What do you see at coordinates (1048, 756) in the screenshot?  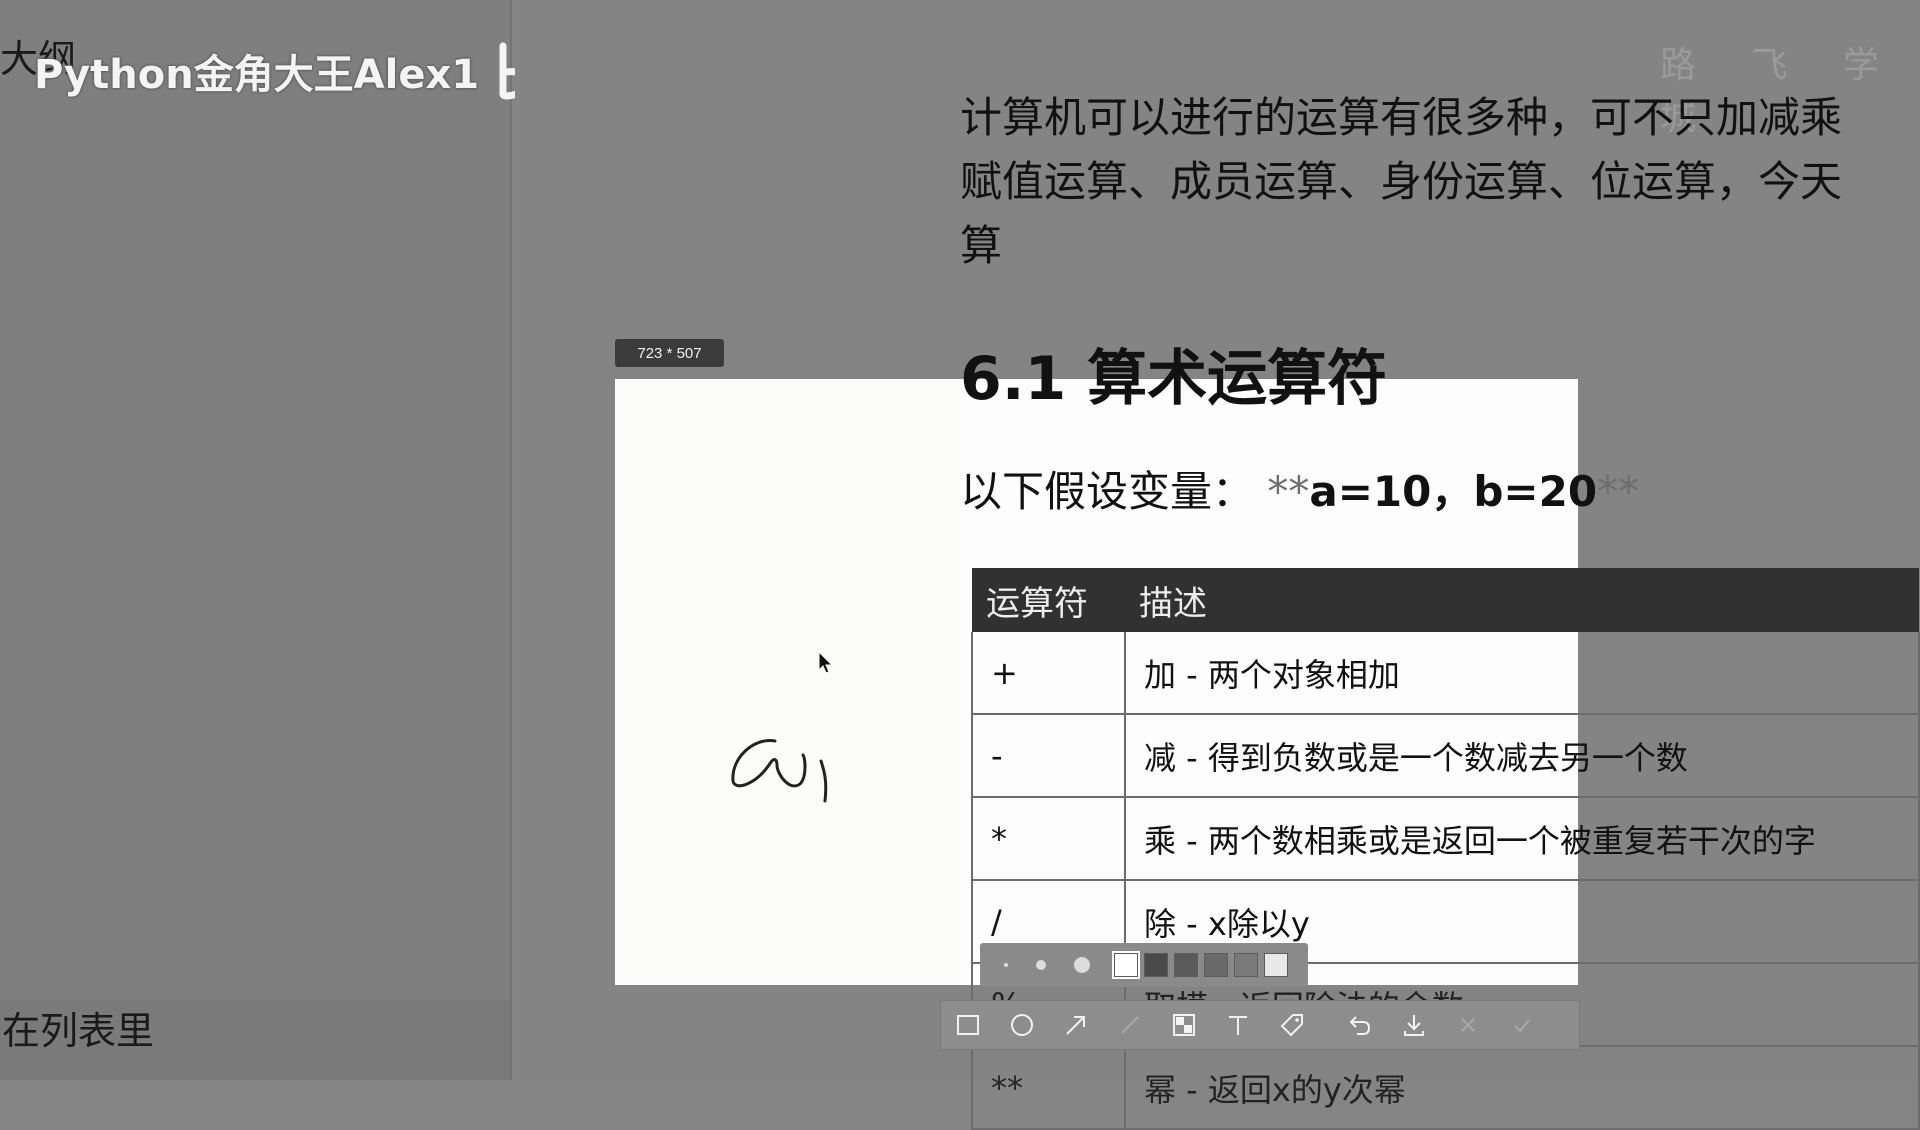 I see `operator-cell: -` at bounding box center [1048, 756].